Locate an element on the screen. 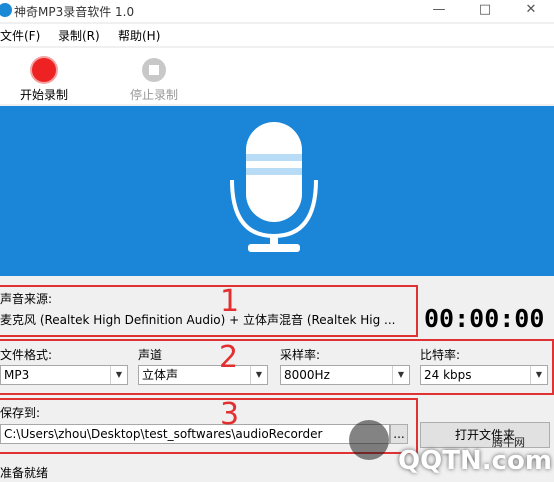  maximize-button: □ is located at coordinates (485, 11).